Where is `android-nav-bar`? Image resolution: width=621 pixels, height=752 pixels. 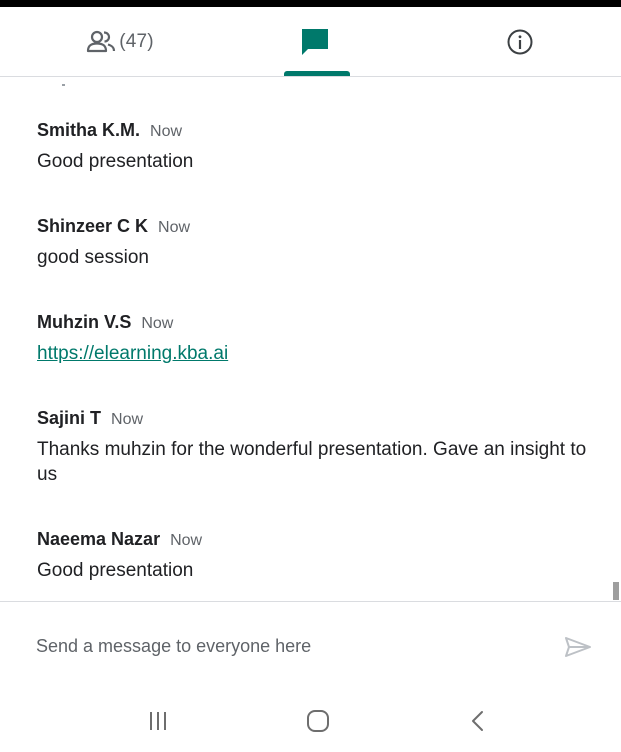 android-nav-bar is located at coordinates (310, 721).